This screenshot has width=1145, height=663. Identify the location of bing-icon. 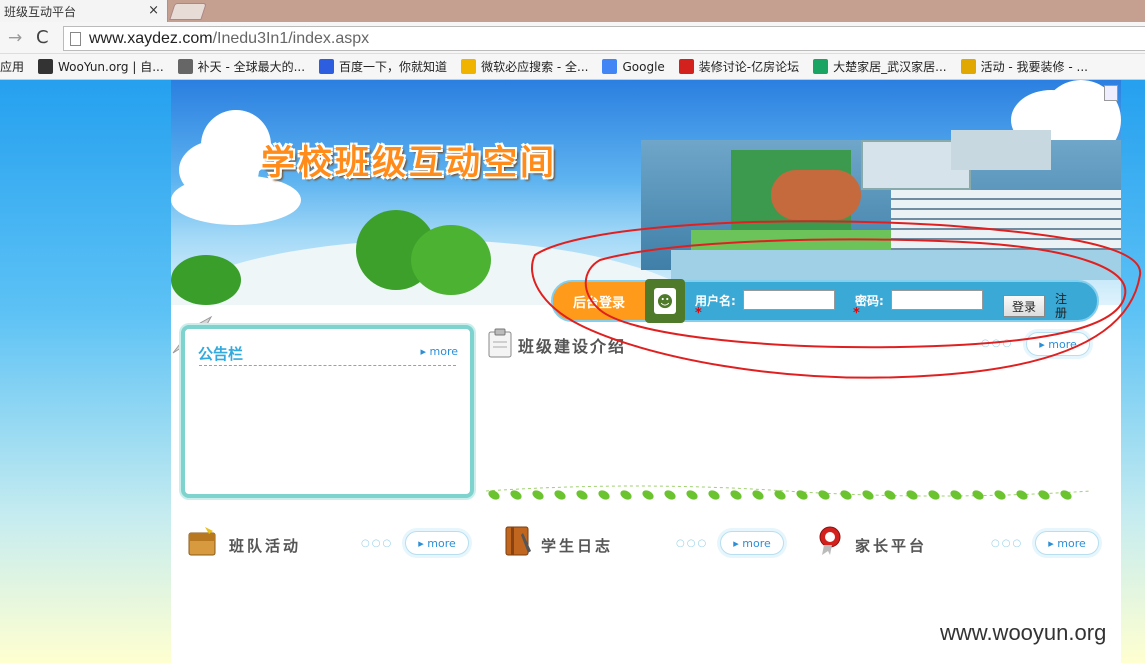
(469, 66).